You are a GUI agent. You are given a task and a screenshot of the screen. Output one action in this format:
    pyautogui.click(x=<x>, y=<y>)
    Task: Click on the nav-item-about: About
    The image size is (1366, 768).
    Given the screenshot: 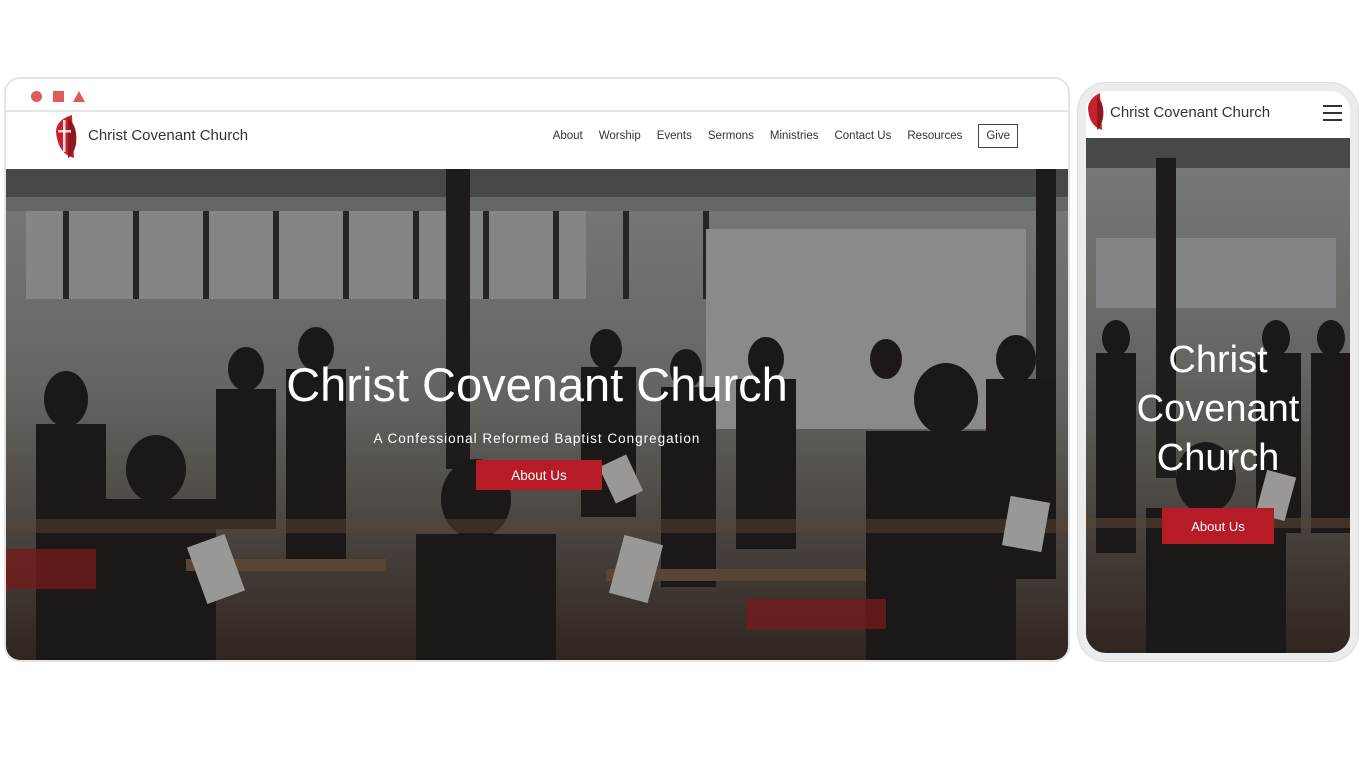 What is the action you would take?
    pyautogui.click(x=568, y=136)
    